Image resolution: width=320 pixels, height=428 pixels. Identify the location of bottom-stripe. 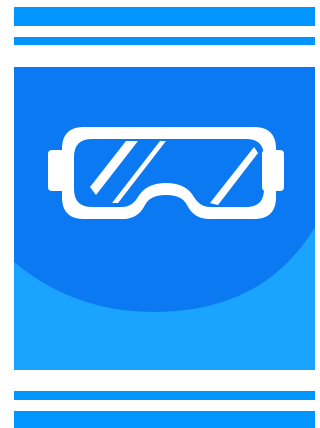
(164, 419).